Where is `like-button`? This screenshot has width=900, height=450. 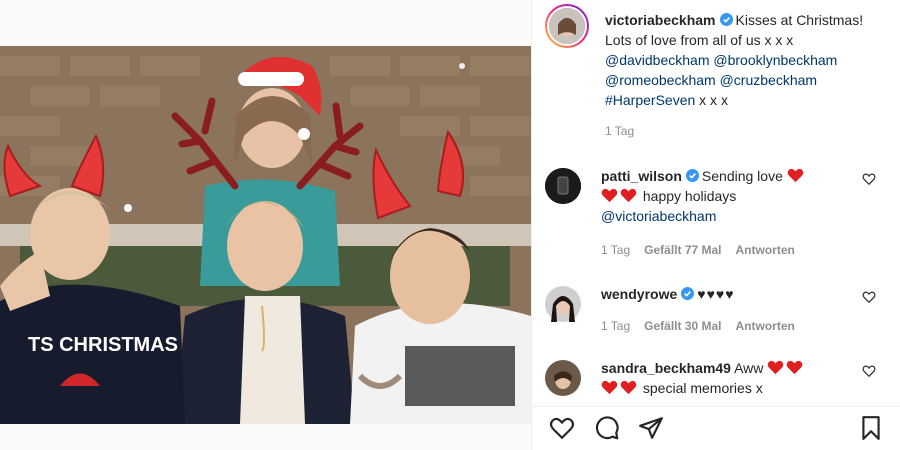
like-button is located at coordinates (562, 428).